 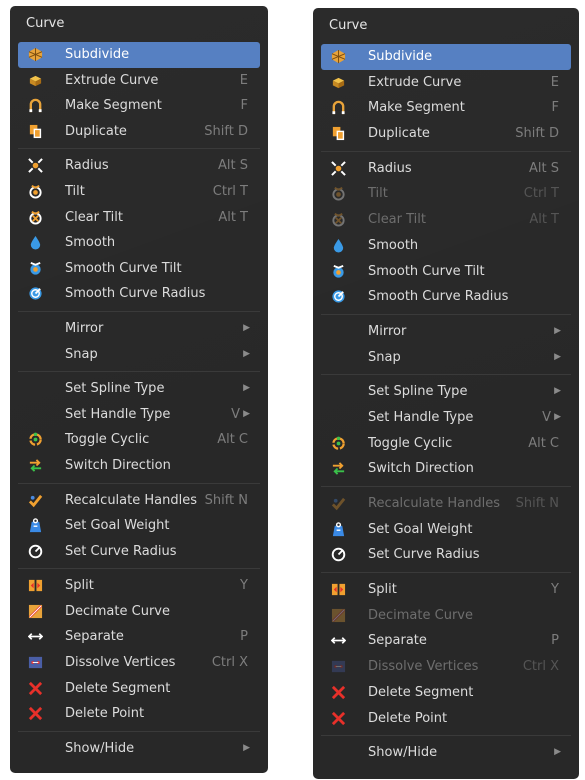 What do you see at coordinates (408, 718) in the screenshot?
I see `menu-item-label: Delete Point` at bounding box center [408, 718].